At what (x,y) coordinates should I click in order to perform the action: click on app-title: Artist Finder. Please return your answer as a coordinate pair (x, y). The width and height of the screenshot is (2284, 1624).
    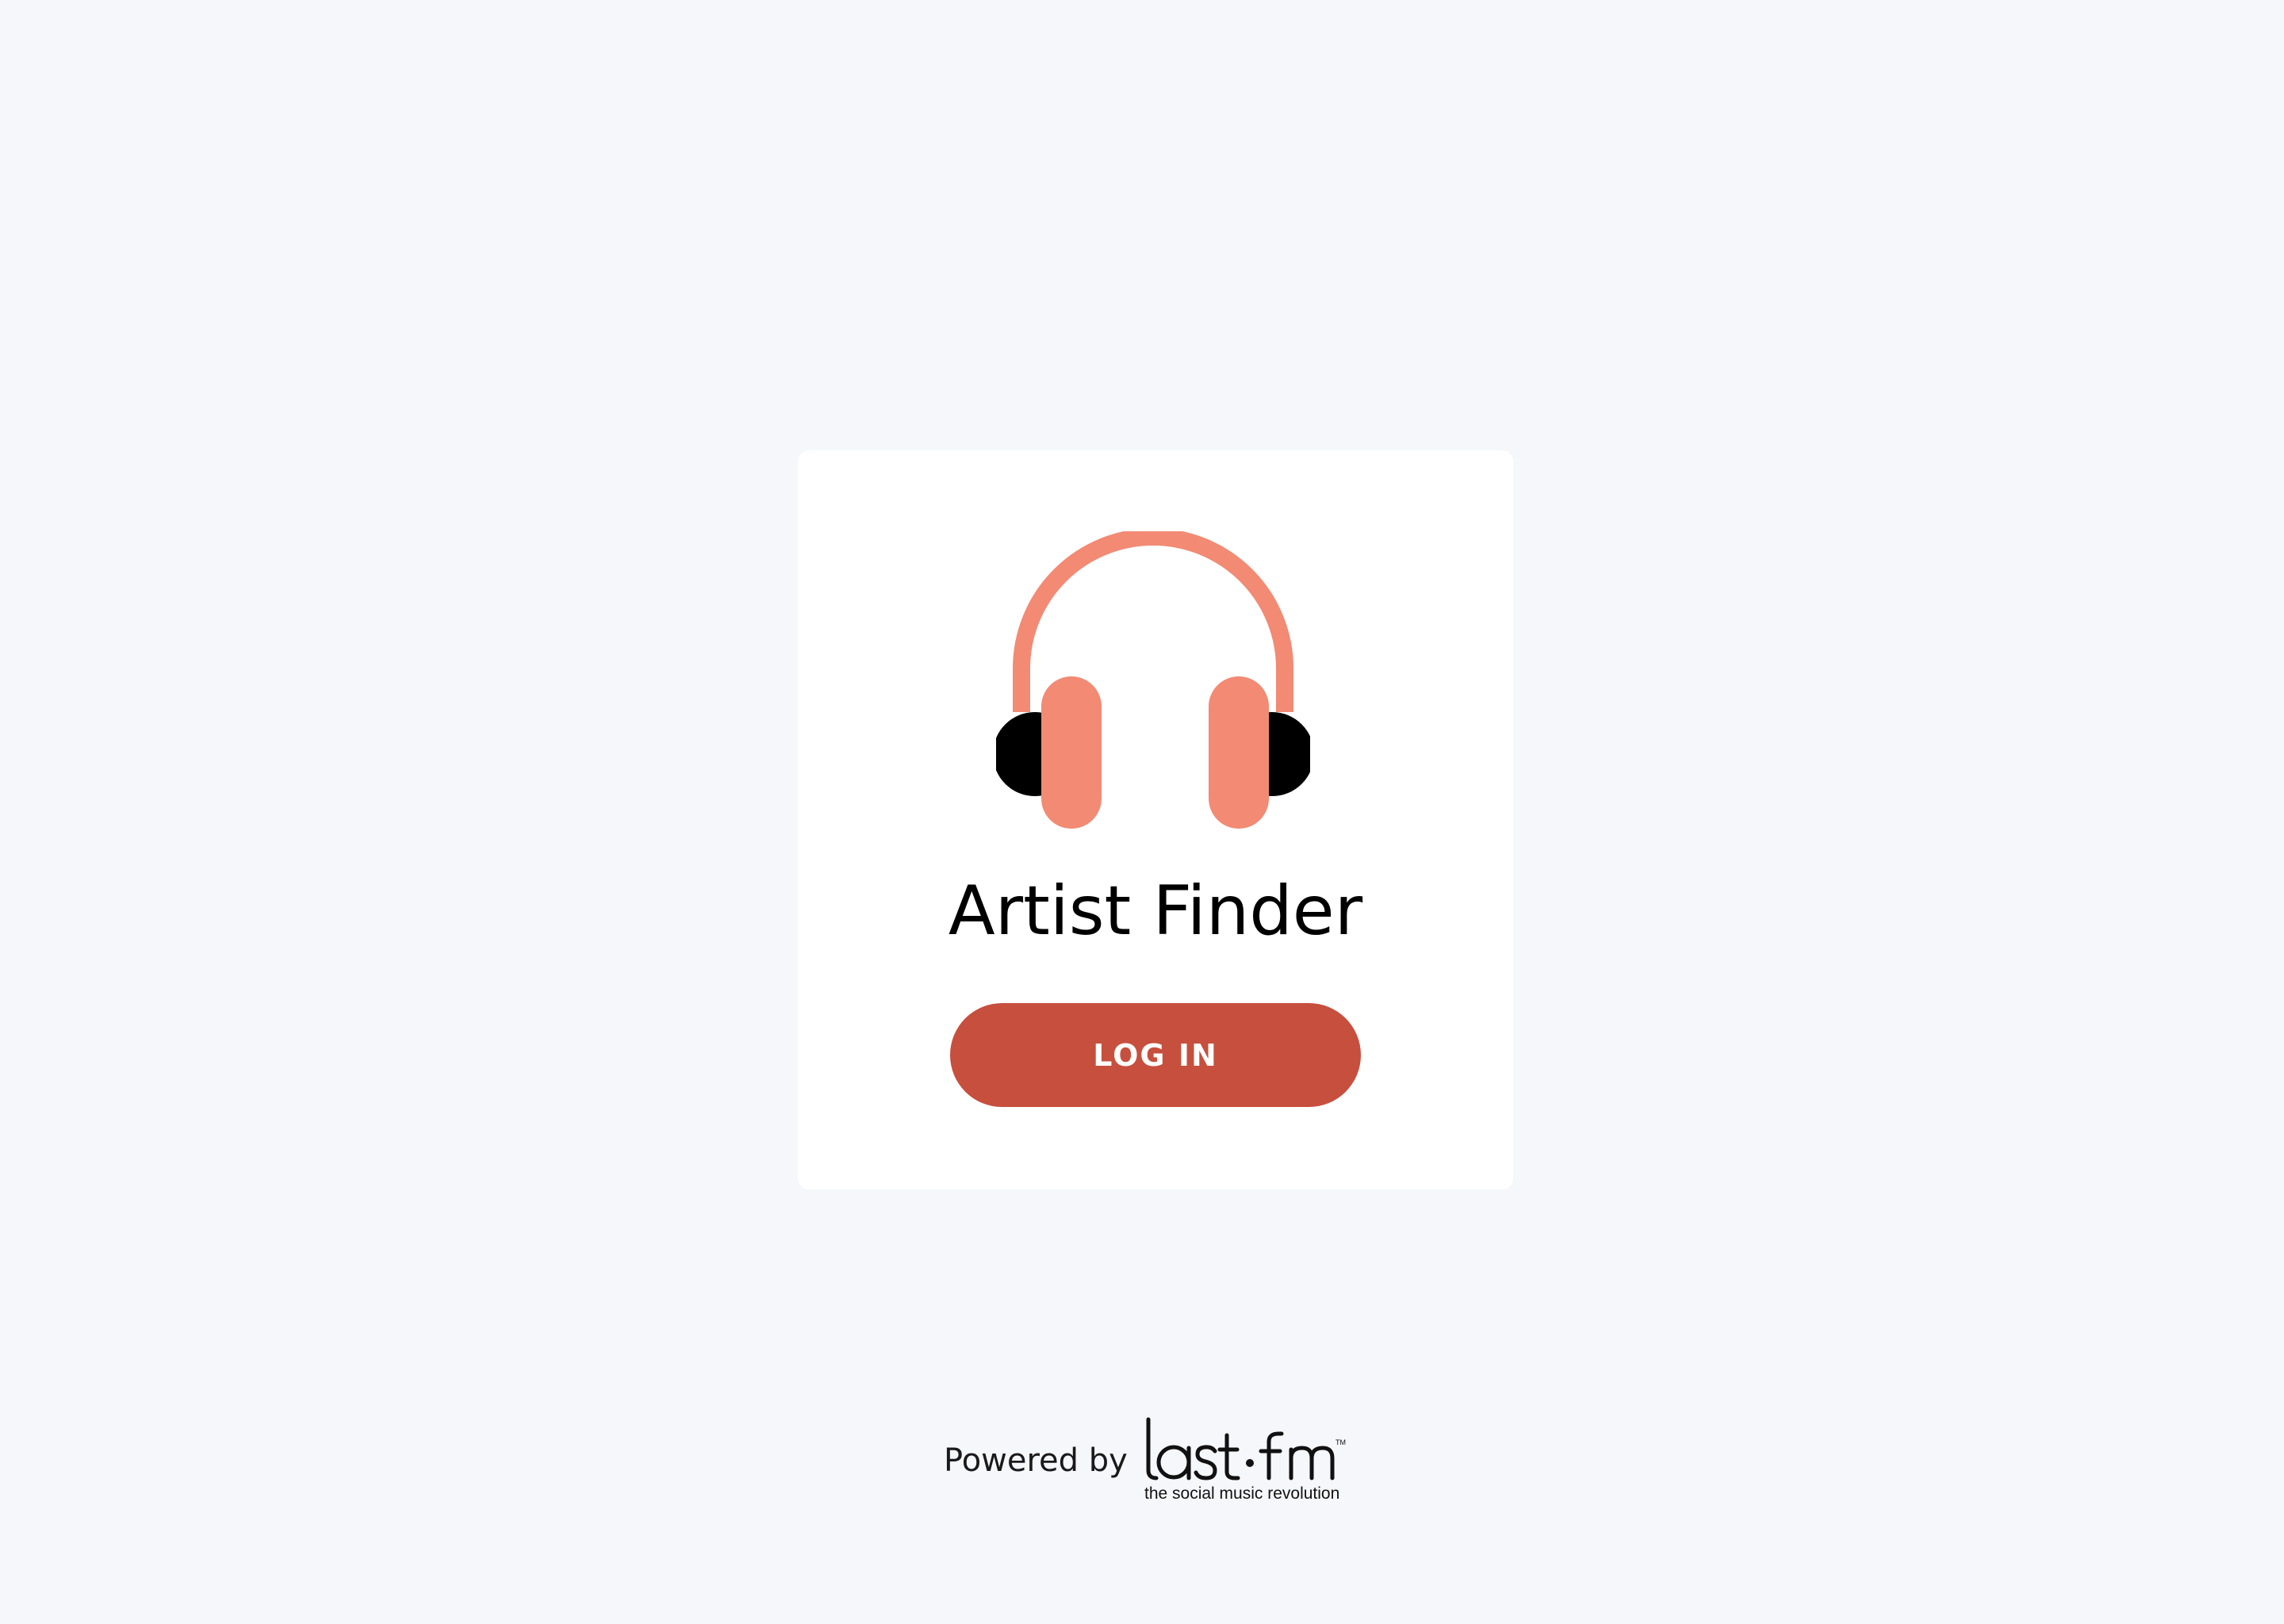
    Looking at the image, I should click on (1155, 911).